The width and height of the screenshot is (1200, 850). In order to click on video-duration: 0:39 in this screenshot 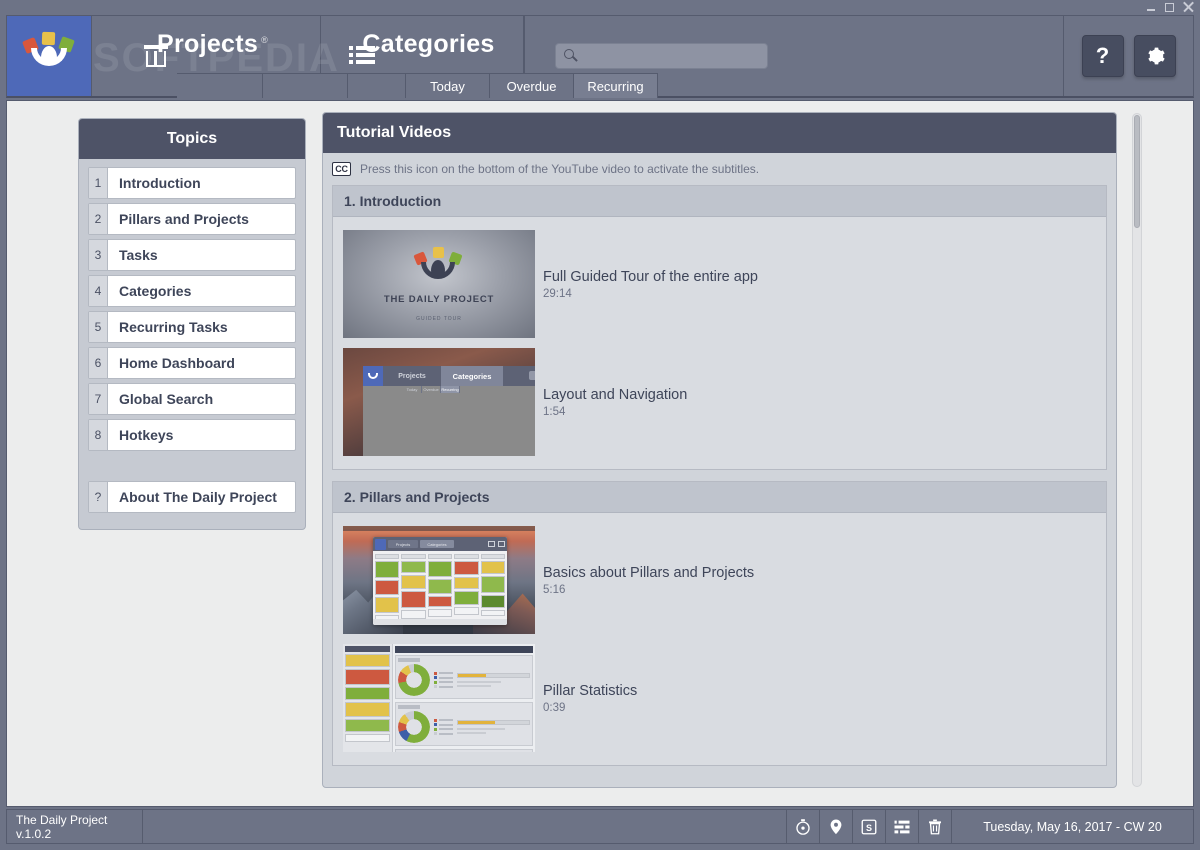, I will do `click(554, 707)`.